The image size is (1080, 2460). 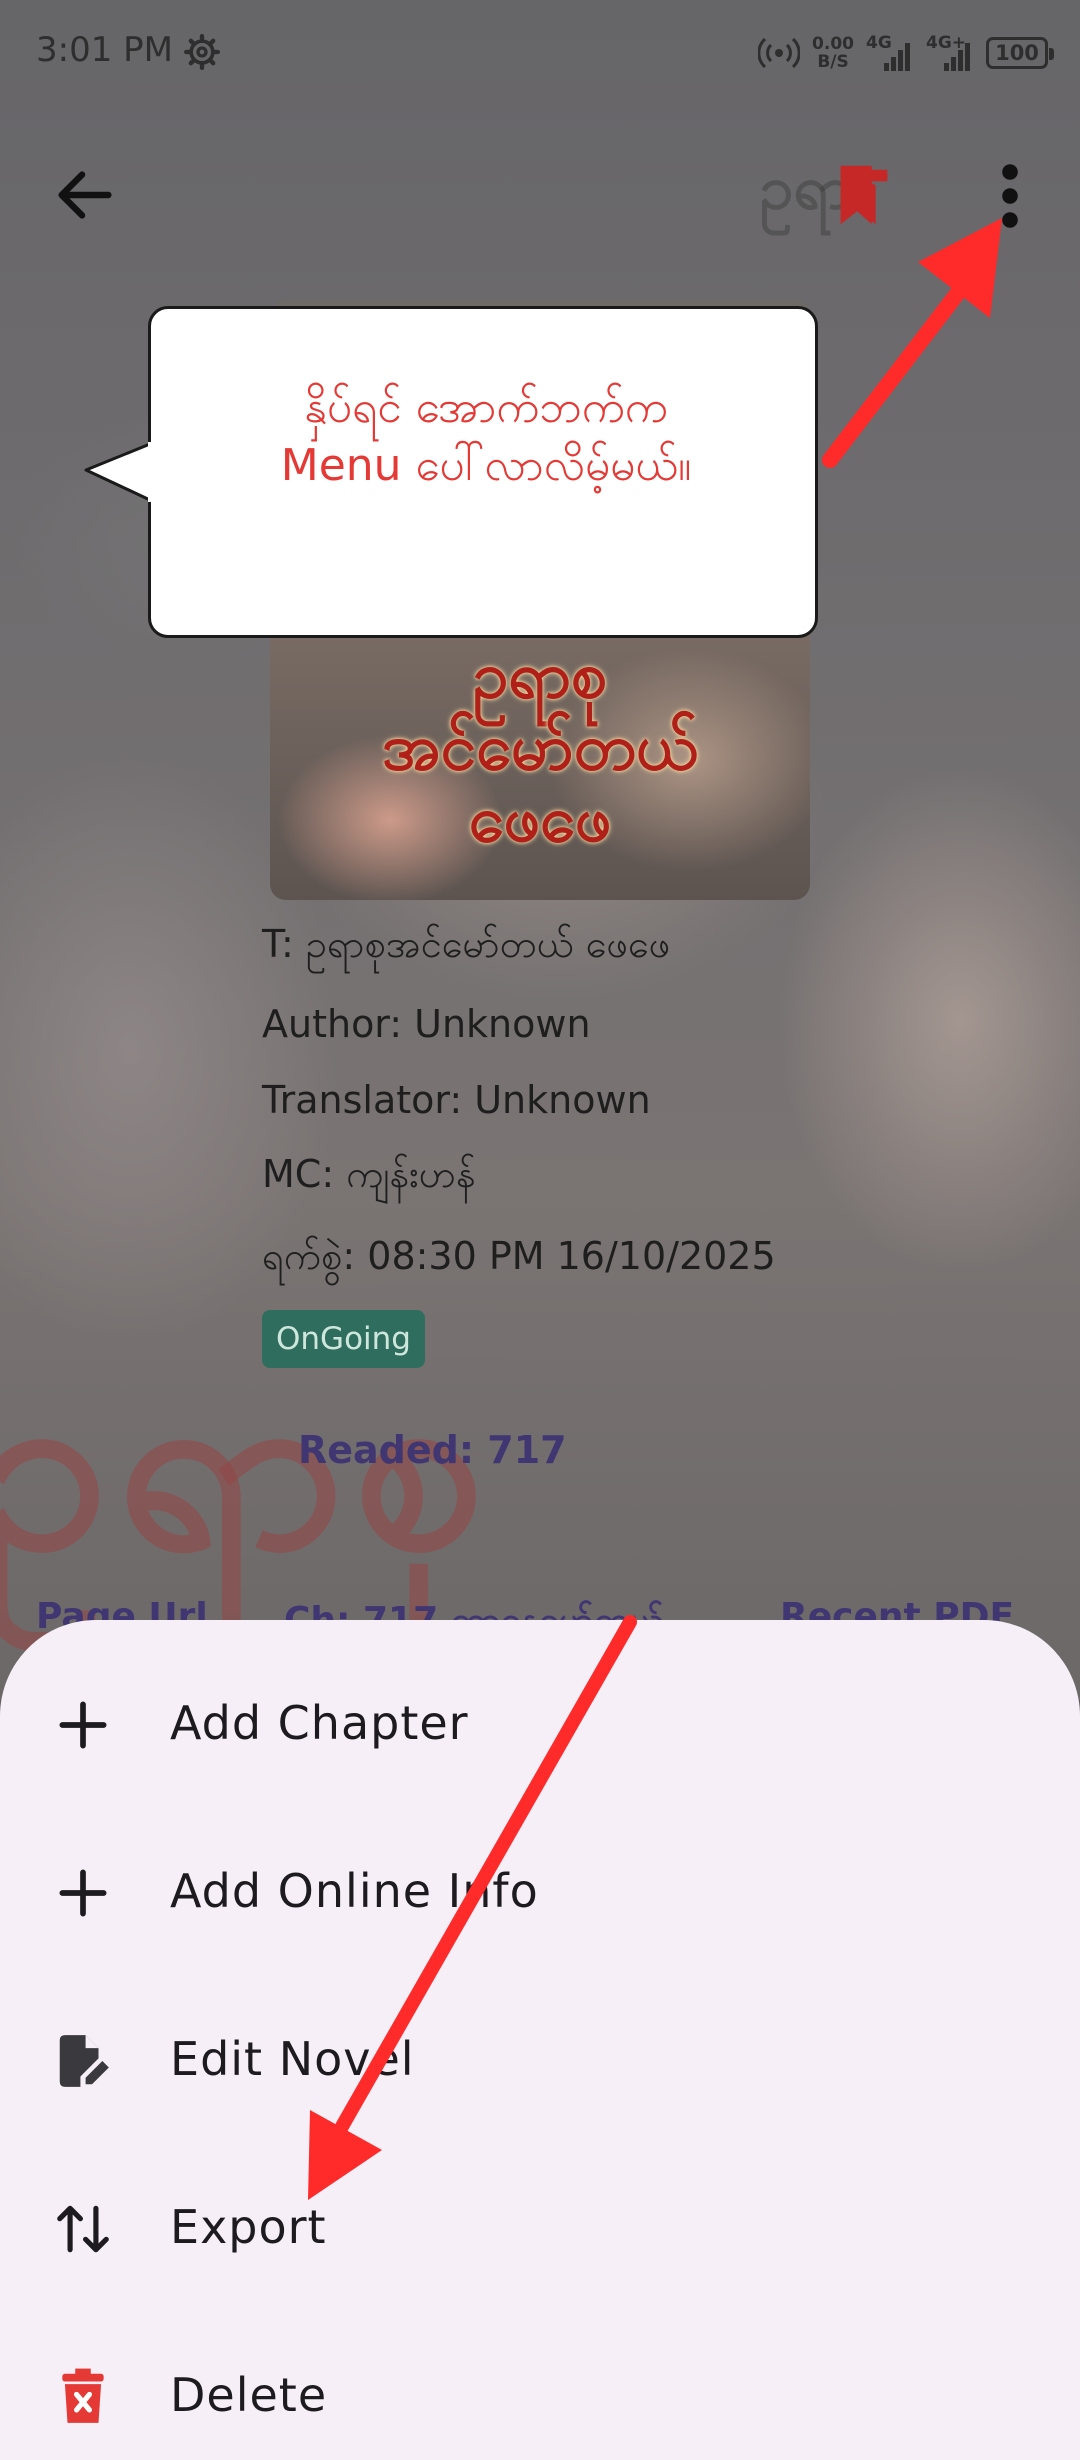 I want to click on settings-gear-icon, so click(x=202, y=52).